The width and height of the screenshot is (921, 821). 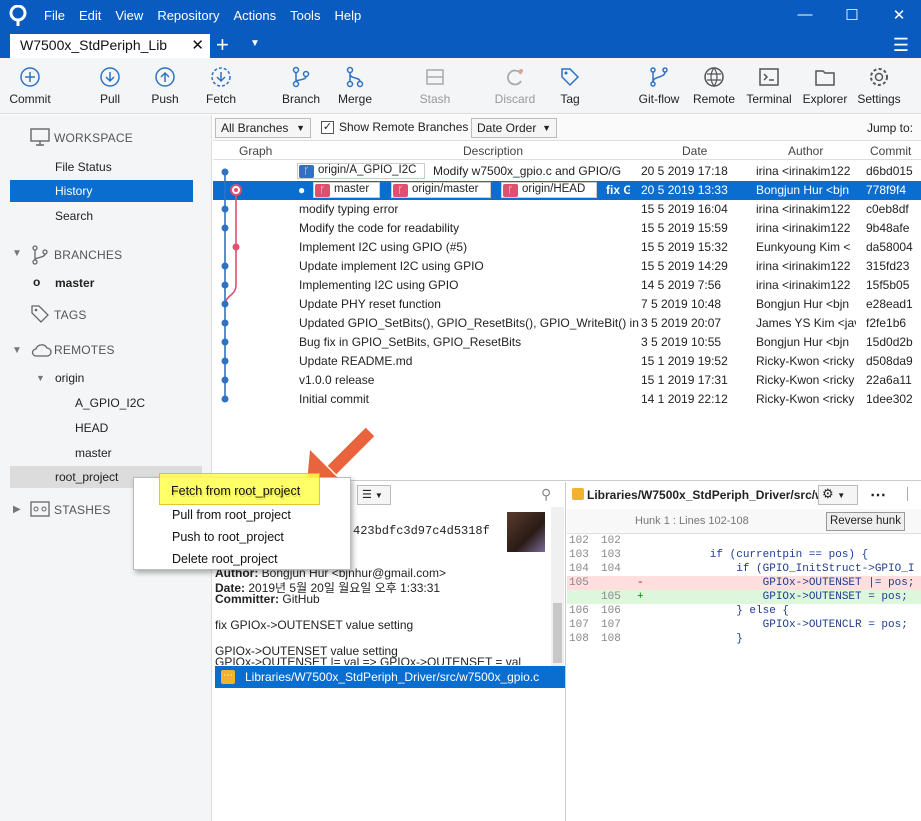 I want to click on discard-label: Discard, so click(x=515, y=99).